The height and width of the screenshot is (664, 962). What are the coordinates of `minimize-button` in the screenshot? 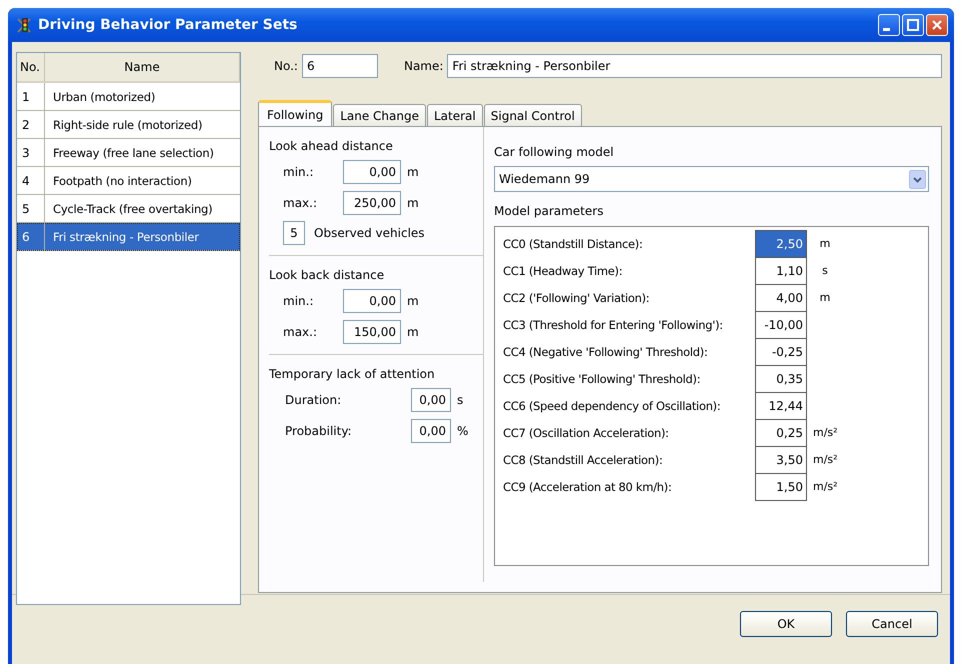 It's located at (889, 25).